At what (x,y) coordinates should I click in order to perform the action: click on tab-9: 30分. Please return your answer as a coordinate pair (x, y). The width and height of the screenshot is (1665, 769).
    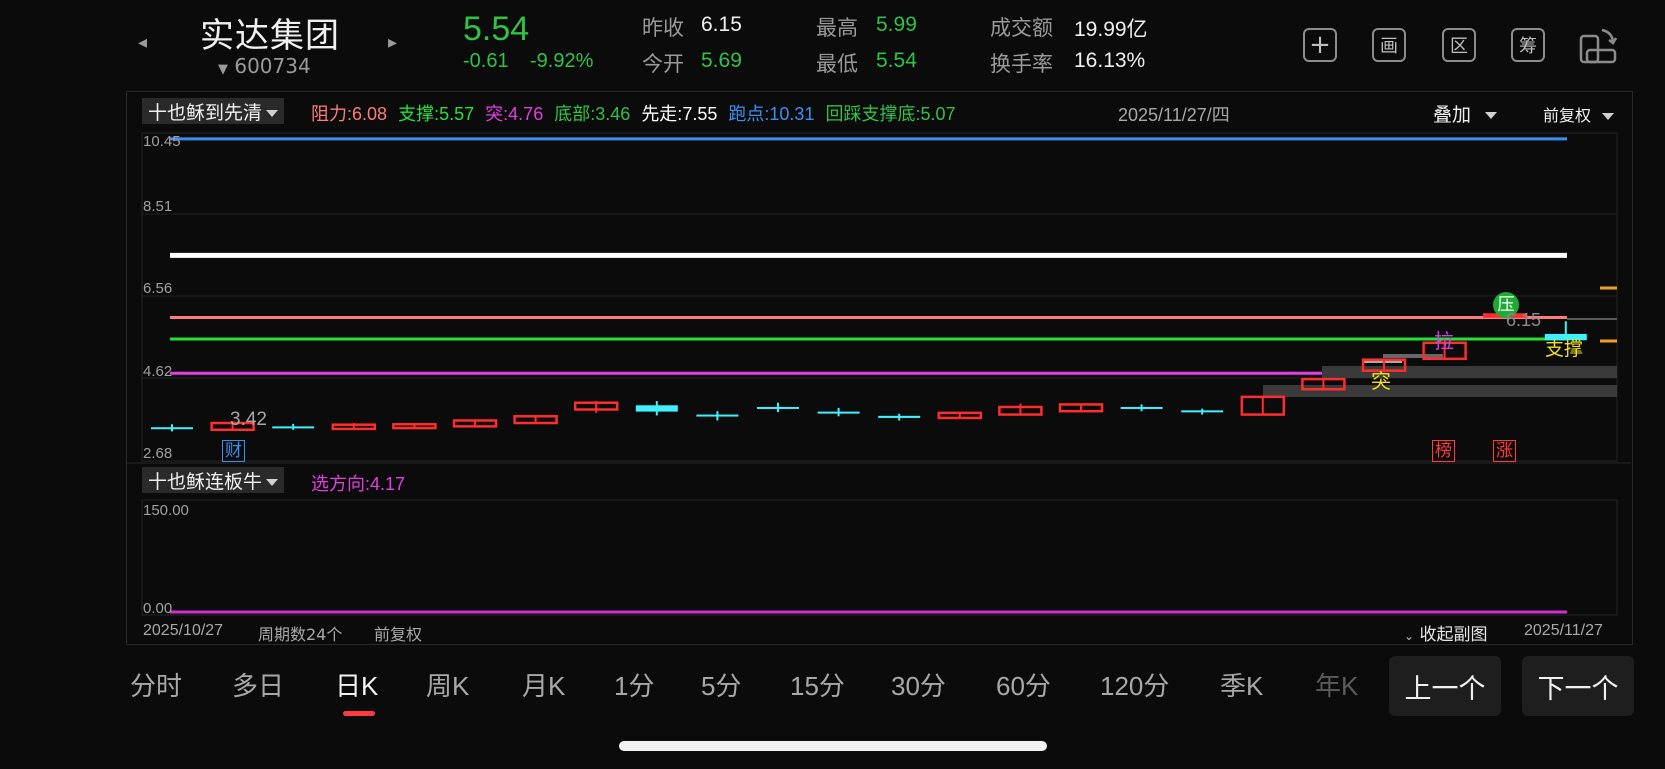
    Looking at the image, I should click on (918, 684).